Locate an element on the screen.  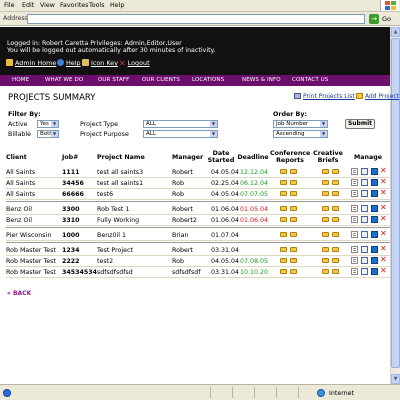
order-direction-select: Ascending ▼ is located at coordinates (300, 134).